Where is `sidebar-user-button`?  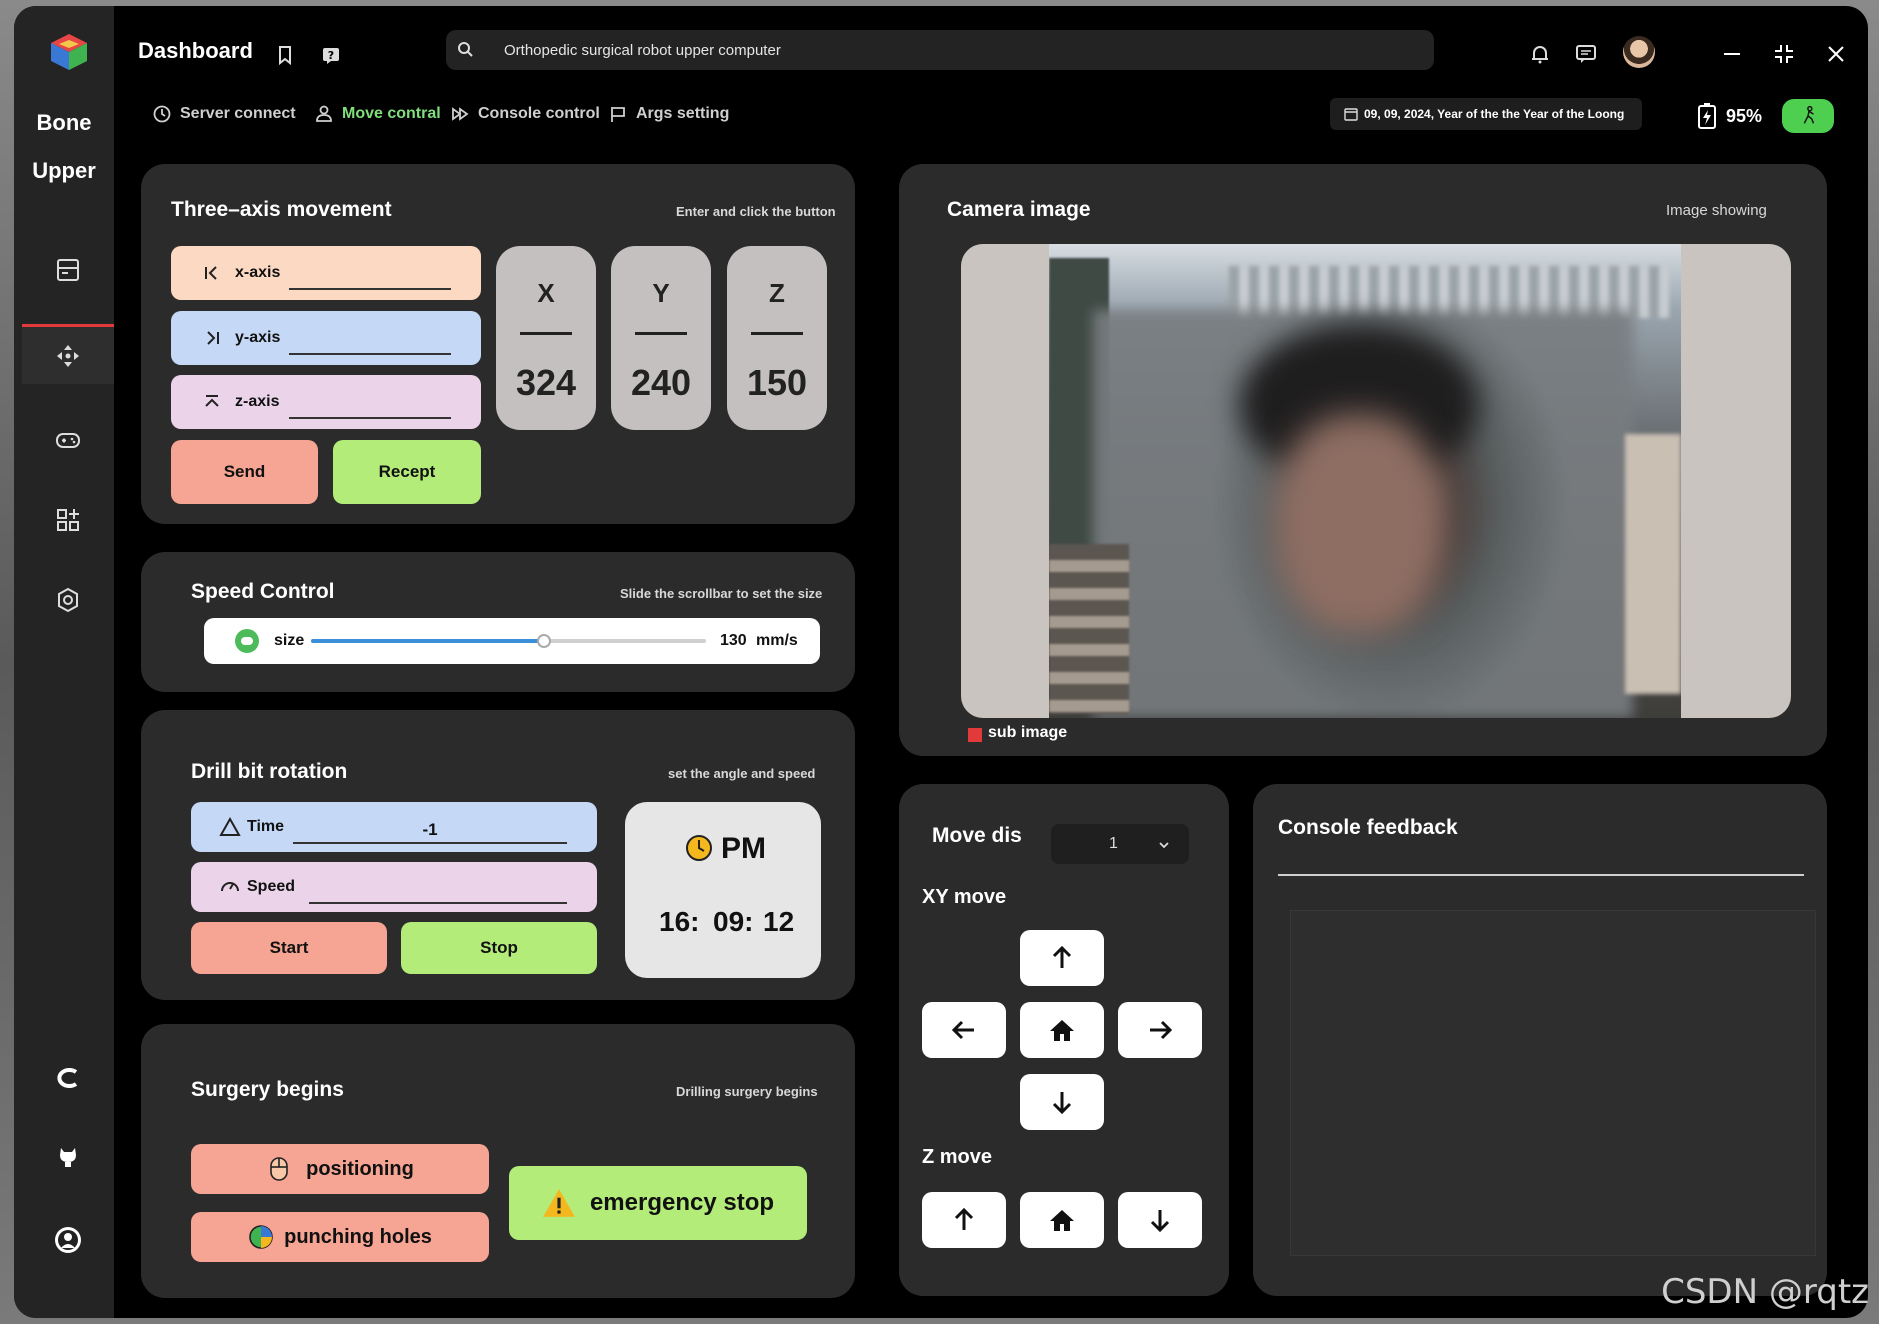
sidebar-user-button is located at coordinates (68, 1240).